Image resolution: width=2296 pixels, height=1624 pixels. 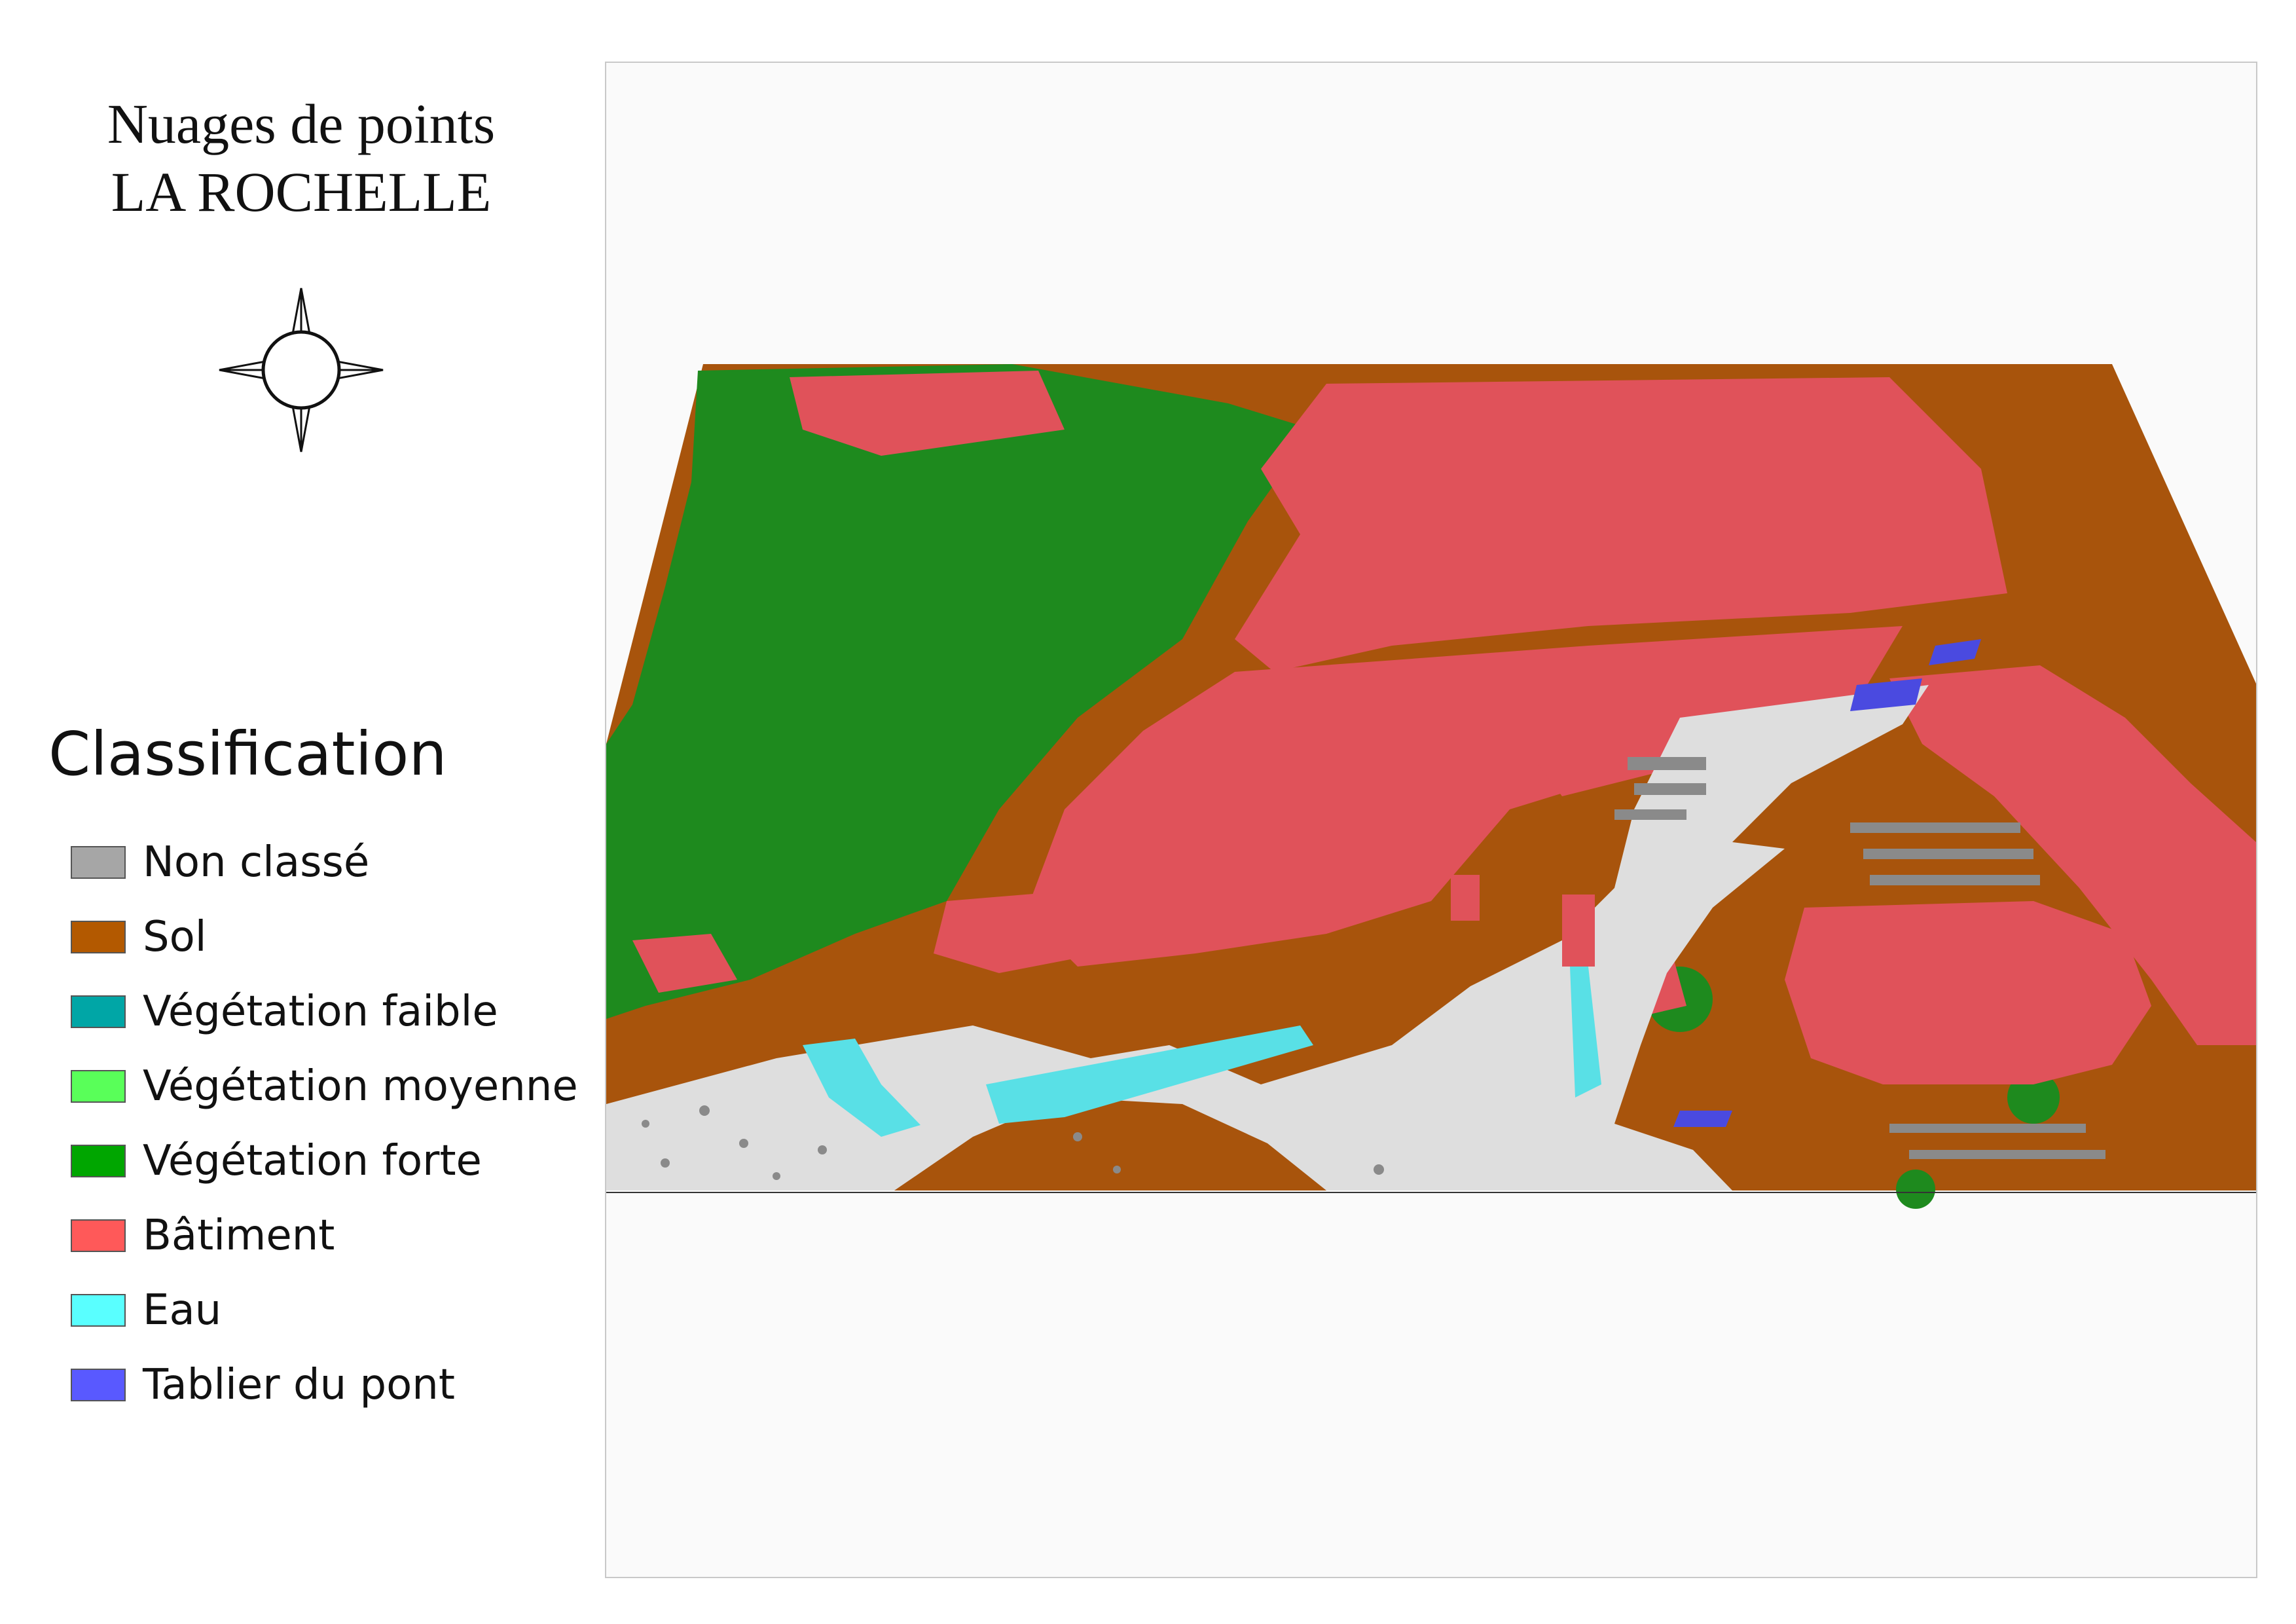 I want to click on legend-item-eau: Eau, so click(x=332, y=1310).